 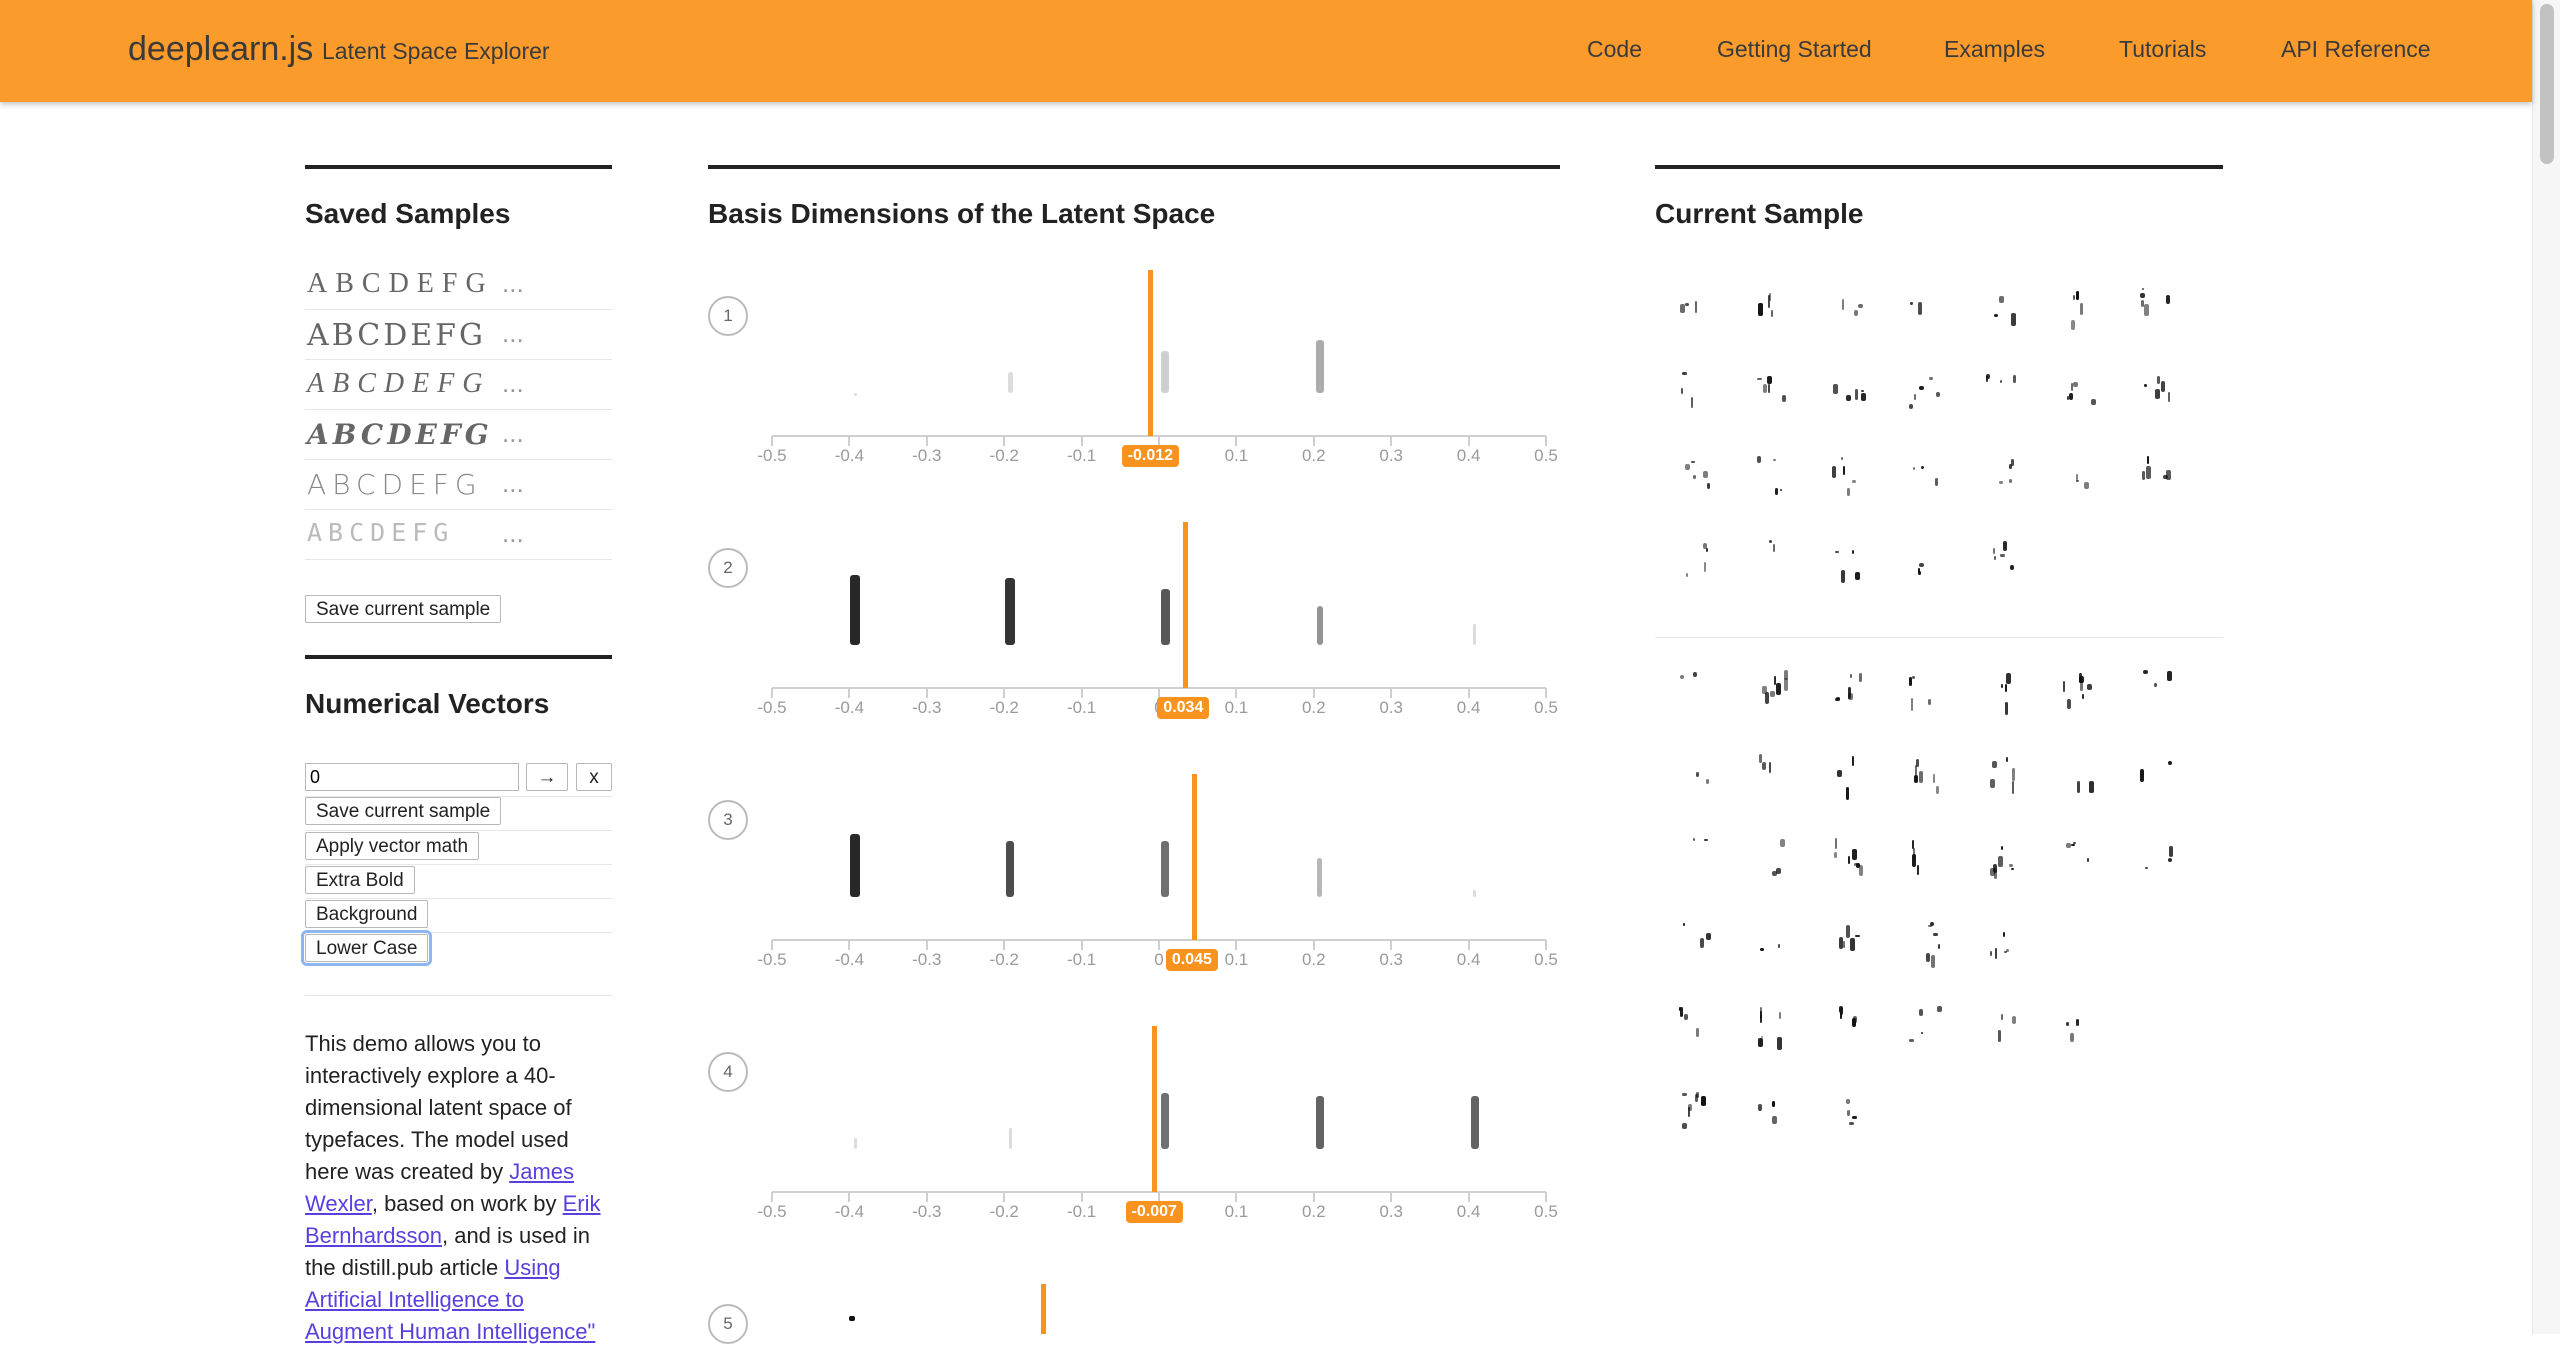 I want to click on divider, so click(x=458, y=830).